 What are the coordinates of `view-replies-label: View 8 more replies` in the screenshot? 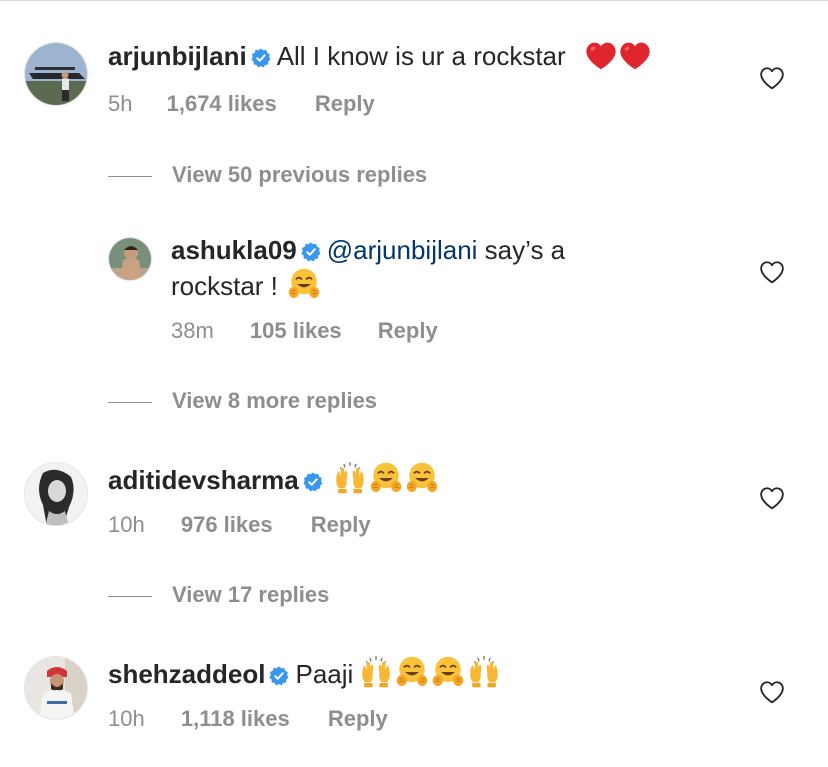 It's located at (275, 400).